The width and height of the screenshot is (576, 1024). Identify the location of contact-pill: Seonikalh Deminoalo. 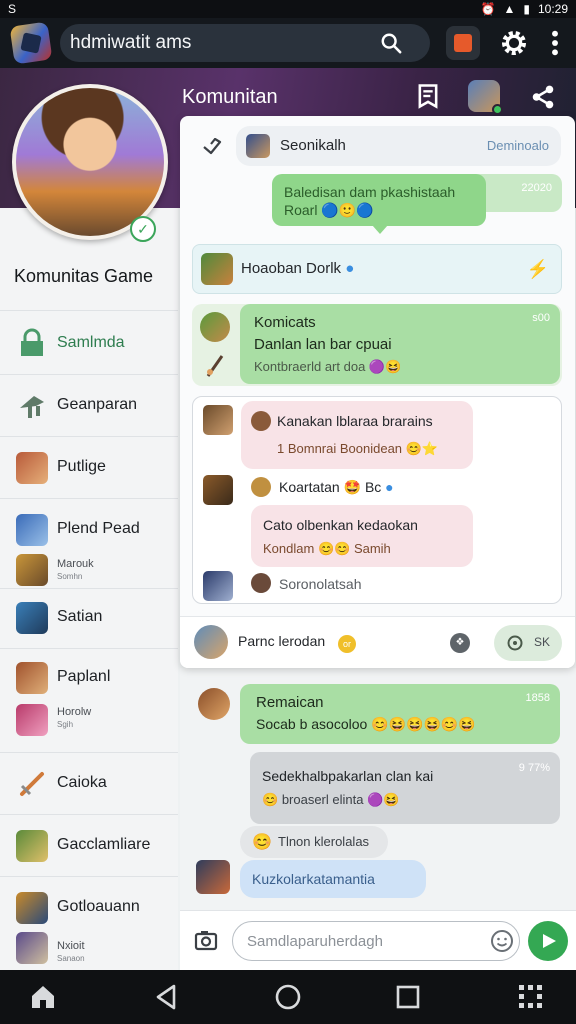
(398, 146).